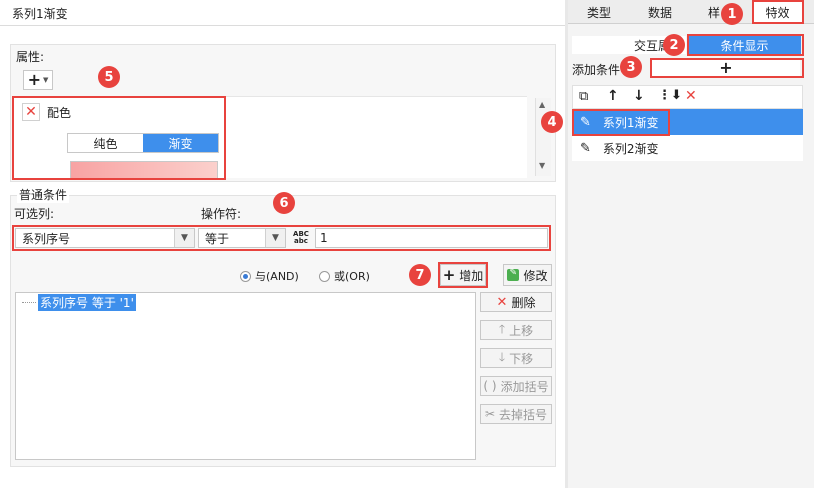 The height and width of the screenshot is (488, 814). I want to click on delete-condition-button: ✕ 删除, so click(516, 302).